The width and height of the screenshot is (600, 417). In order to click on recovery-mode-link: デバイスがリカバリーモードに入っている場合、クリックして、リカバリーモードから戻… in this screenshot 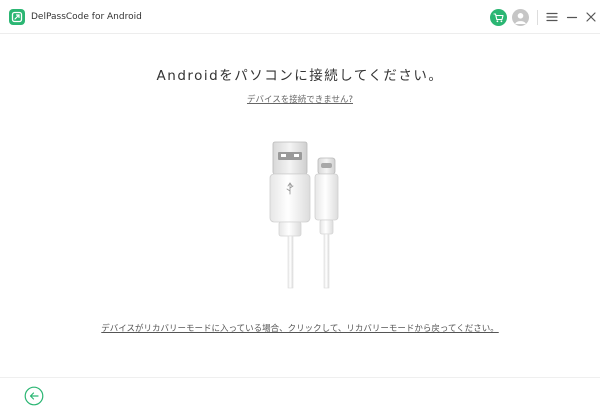, I will do `click(300, 328)`.